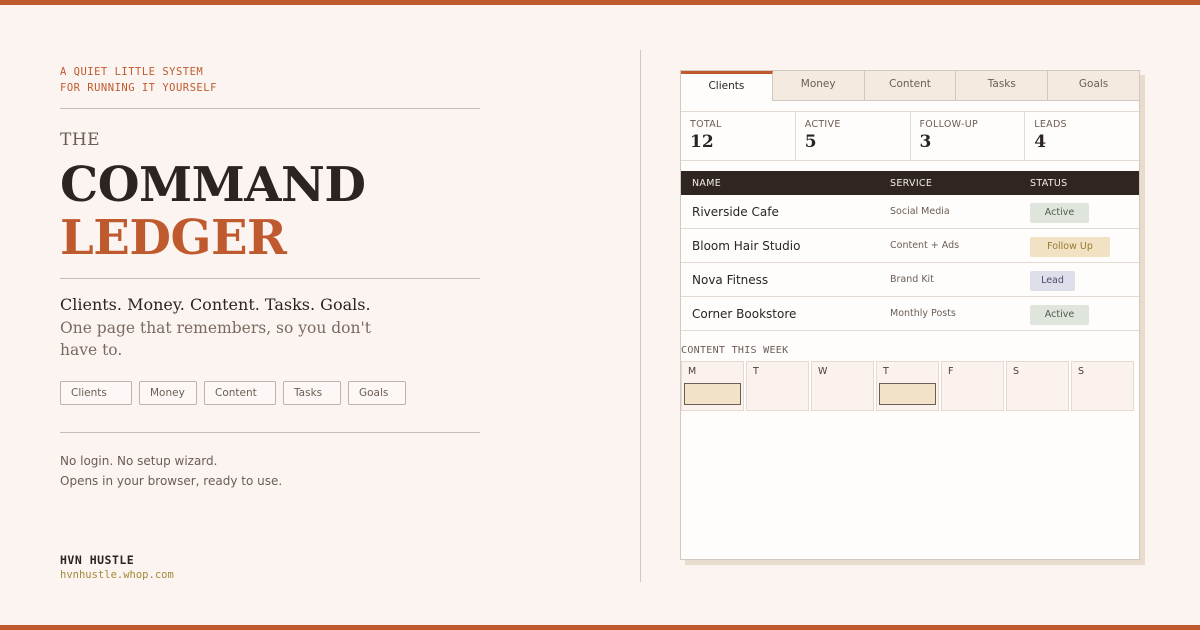 The width and height of the screenshot is (1200, 630). I want to click on title-command: COMMAND, so click(213, 185).